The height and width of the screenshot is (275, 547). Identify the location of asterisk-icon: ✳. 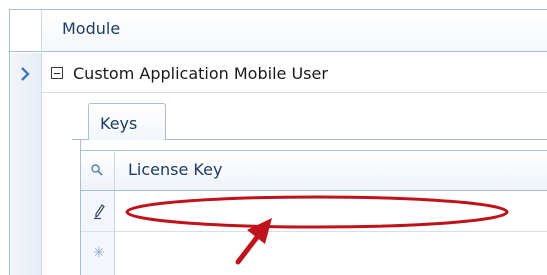
(99, 253).